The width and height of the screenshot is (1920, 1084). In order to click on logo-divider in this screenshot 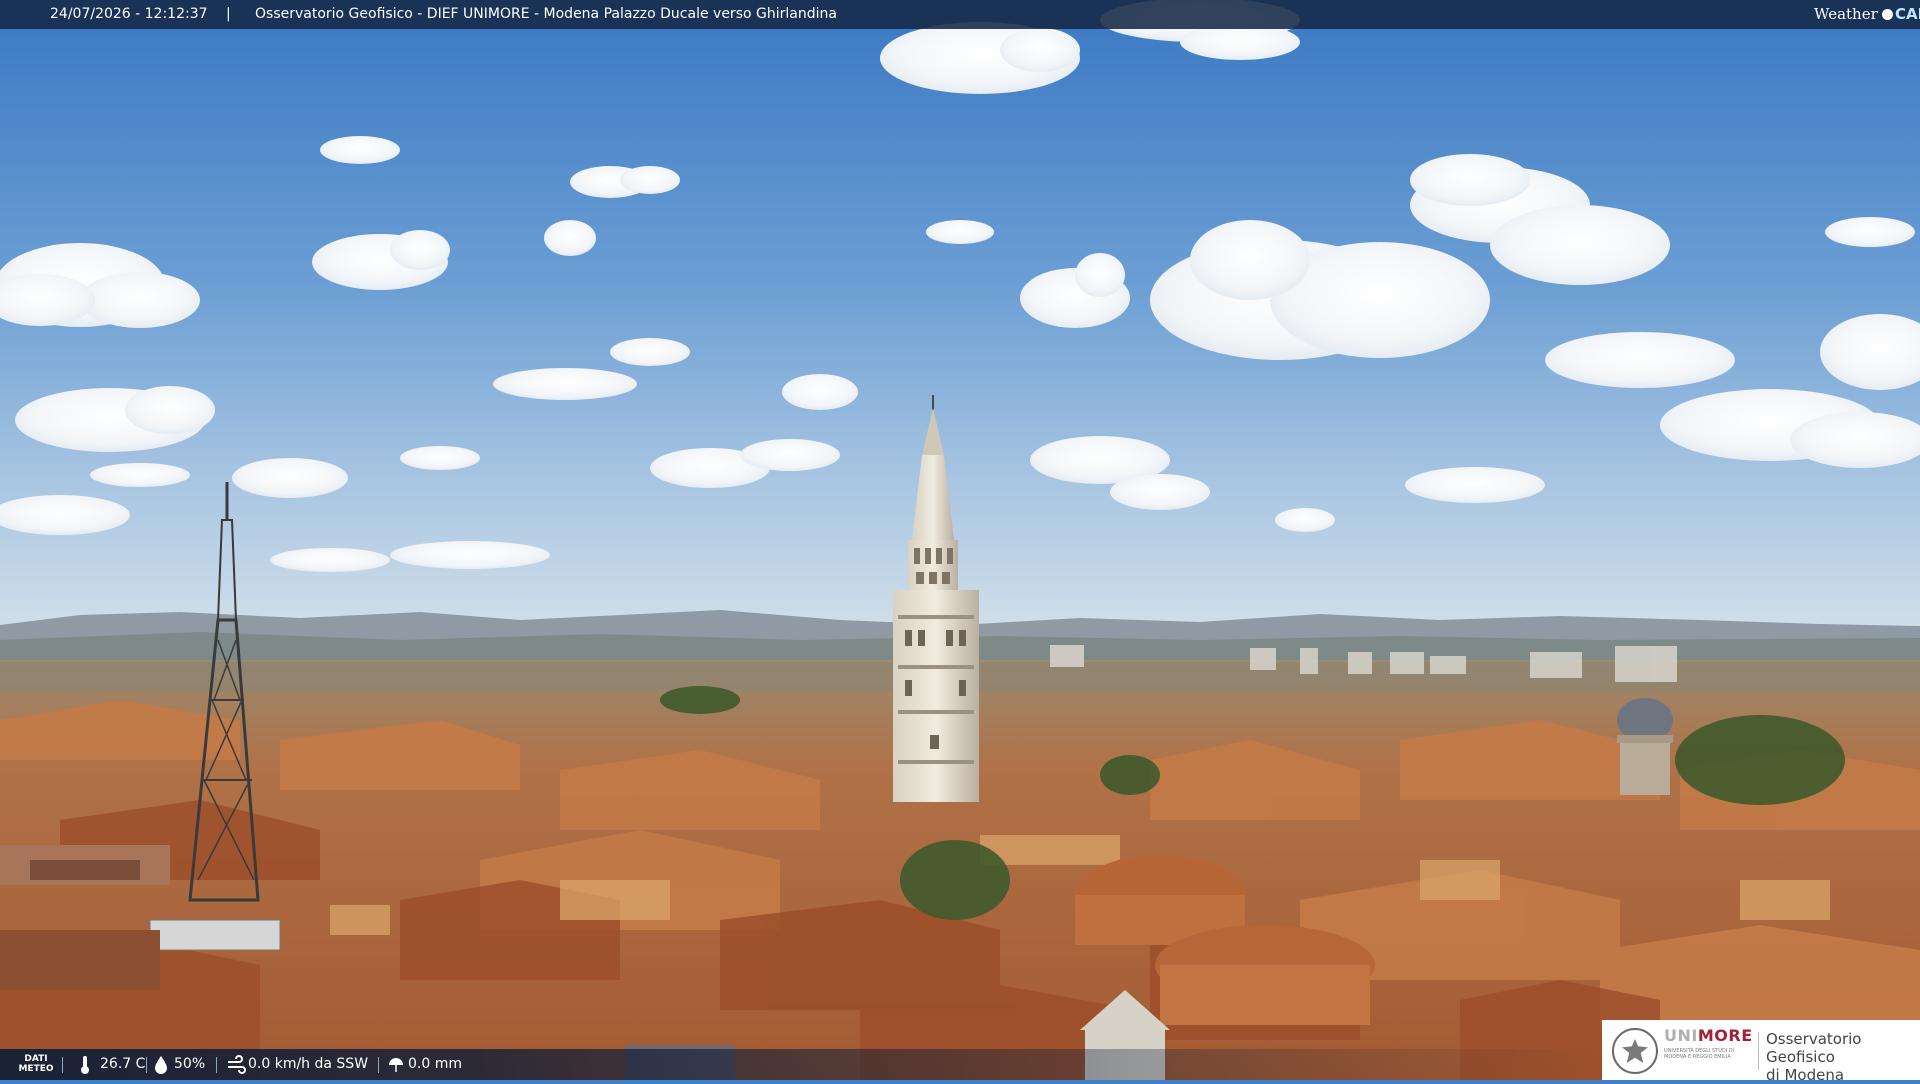, I will do `click(1758, 1051)`.